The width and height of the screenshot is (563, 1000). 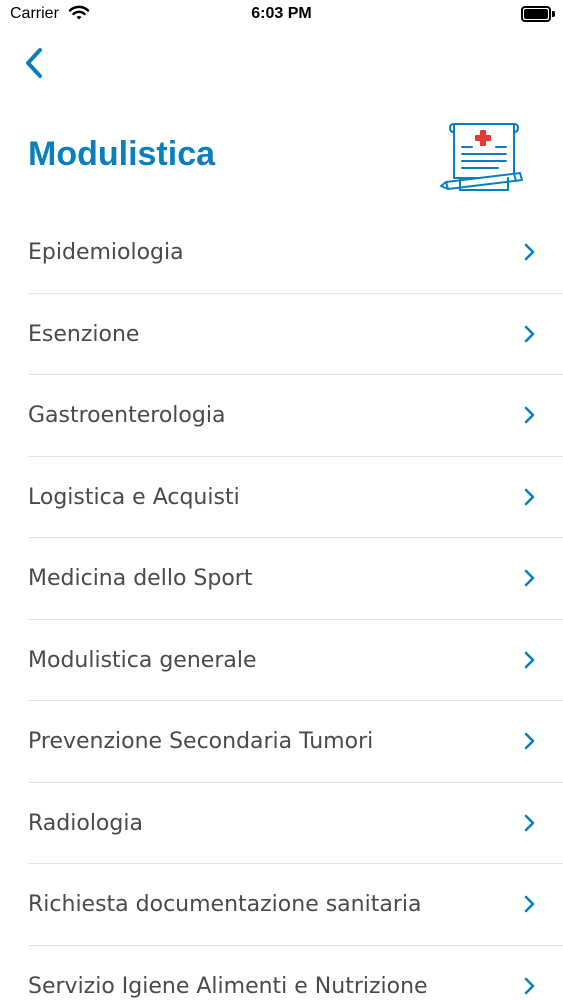 I want to click on status-bar: Carrier 6:03 PM, so click(x=281, y=15).